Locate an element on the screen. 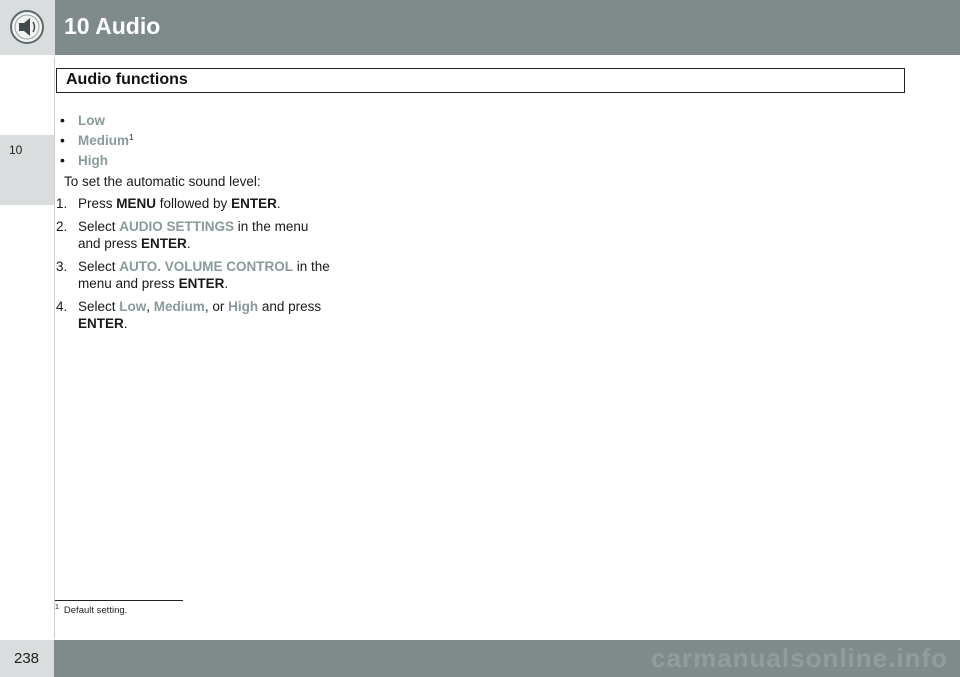 The height and width of the screenshot is (677, 960). step-number: 4. is located at coordinates (62, 306).